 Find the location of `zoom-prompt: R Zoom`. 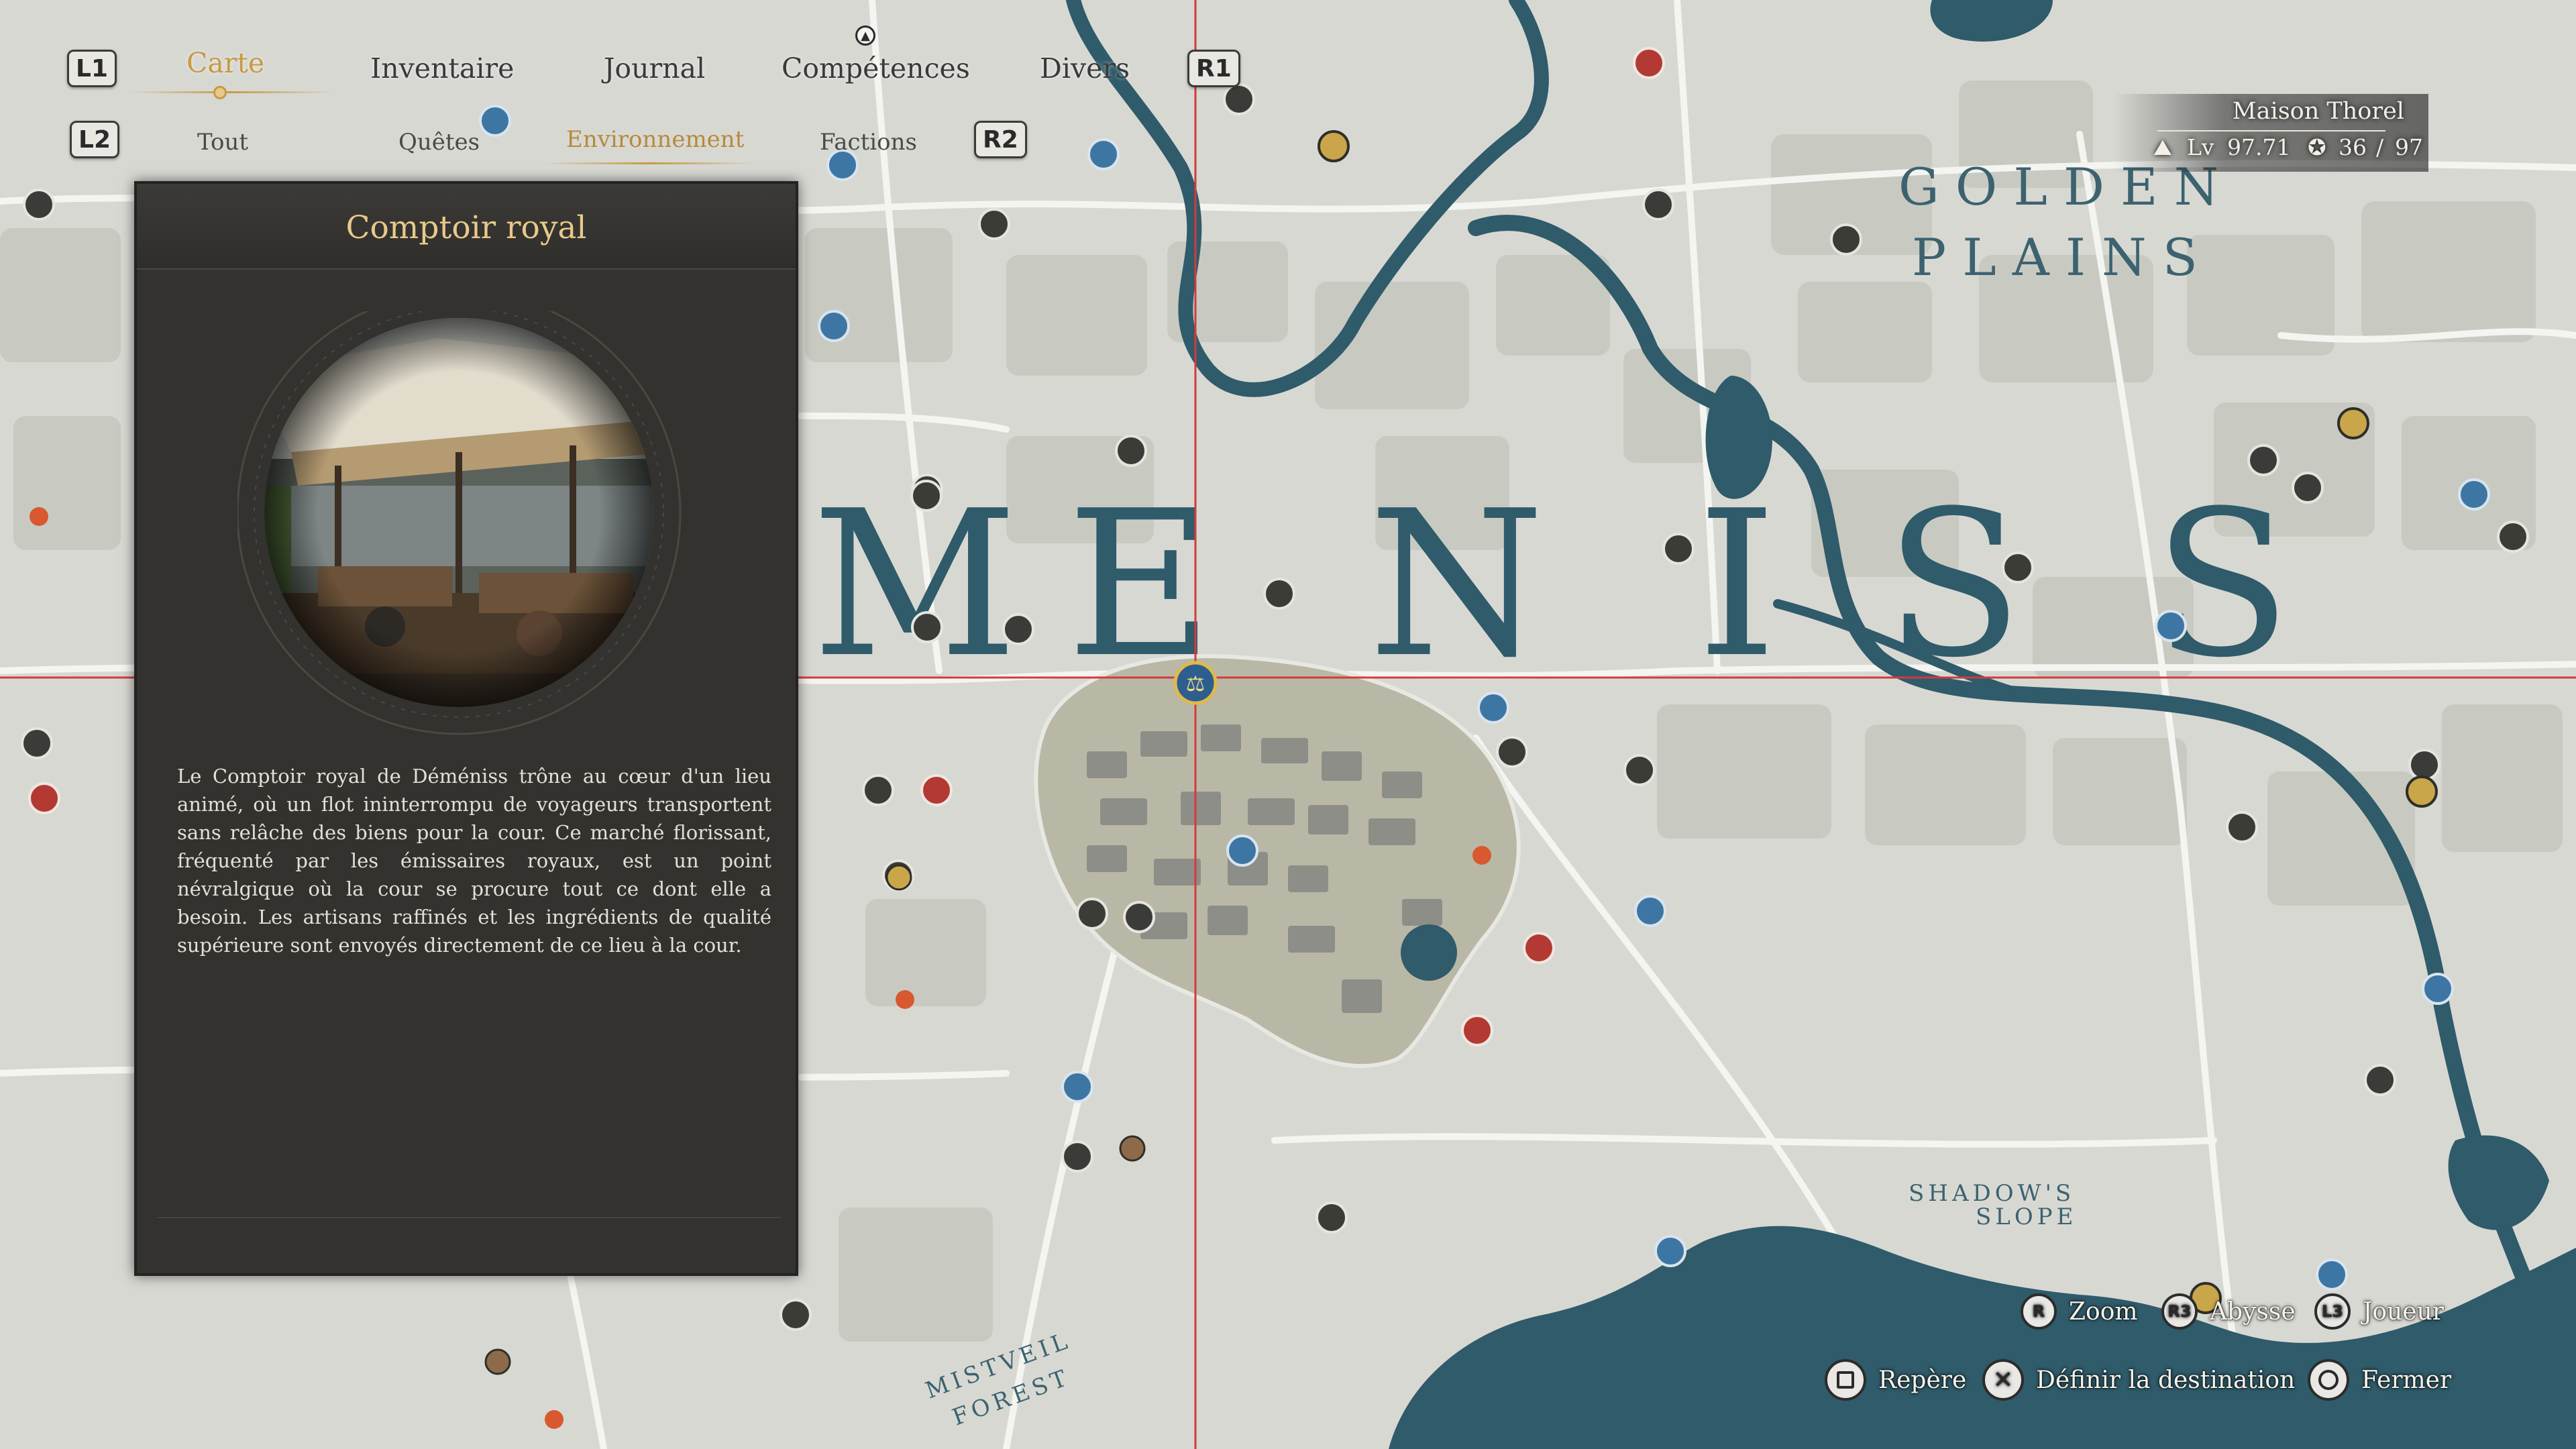

zoom-prompt: R Zoom is located at coordinates (2079, 1311).